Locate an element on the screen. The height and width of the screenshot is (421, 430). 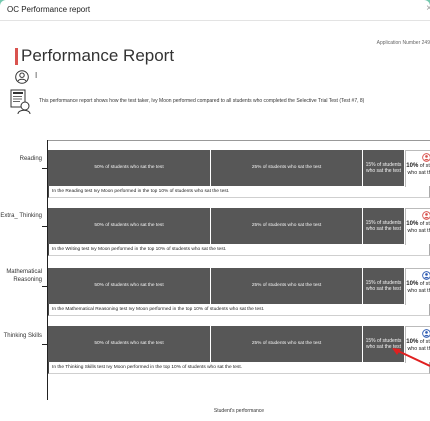
application-number: Application Number 249 is located at coordinates (403, 43).